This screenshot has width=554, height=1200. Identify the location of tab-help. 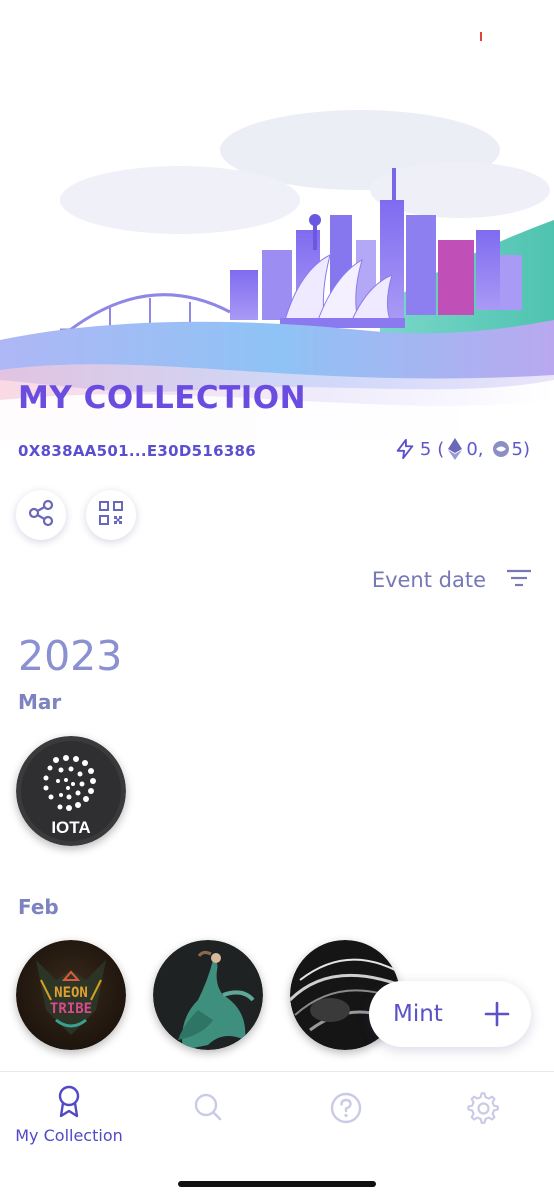
(346, 1110).